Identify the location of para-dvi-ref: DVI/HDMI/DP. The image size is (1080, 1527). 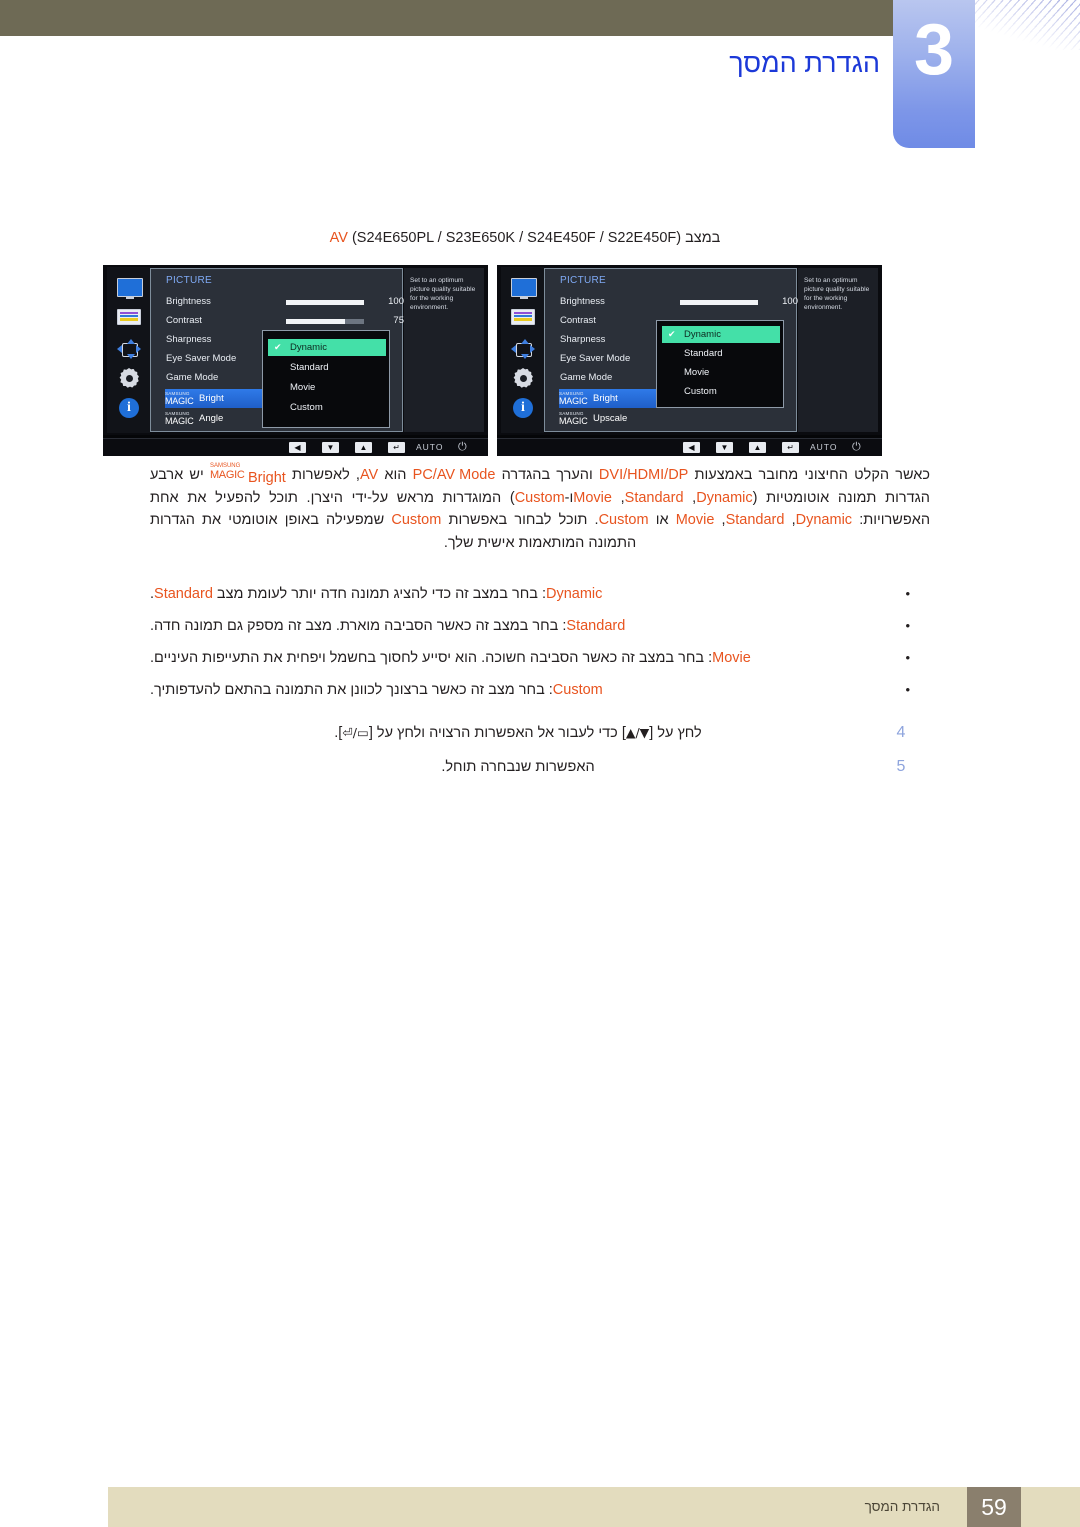
(643, 475).